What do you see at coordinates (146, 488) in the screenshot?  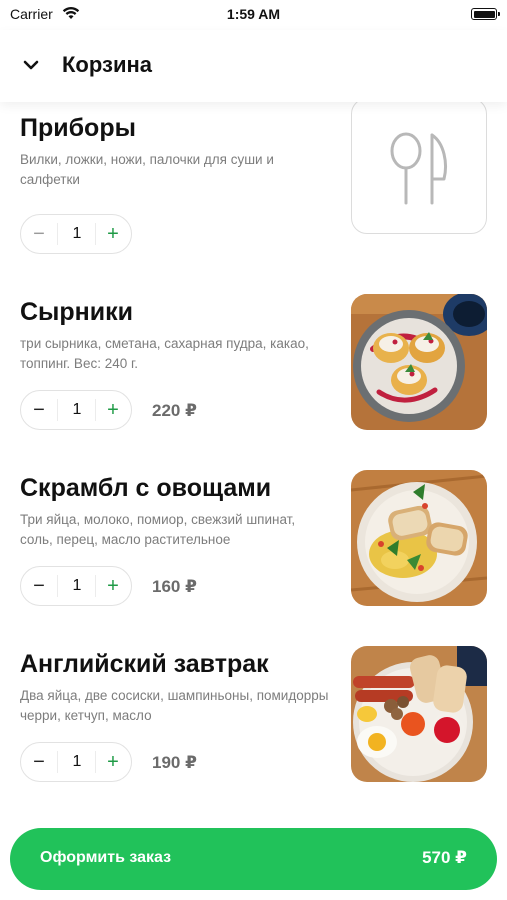 I see `item-title: Скрамбл с овощами` at bounding box center [146, 488].